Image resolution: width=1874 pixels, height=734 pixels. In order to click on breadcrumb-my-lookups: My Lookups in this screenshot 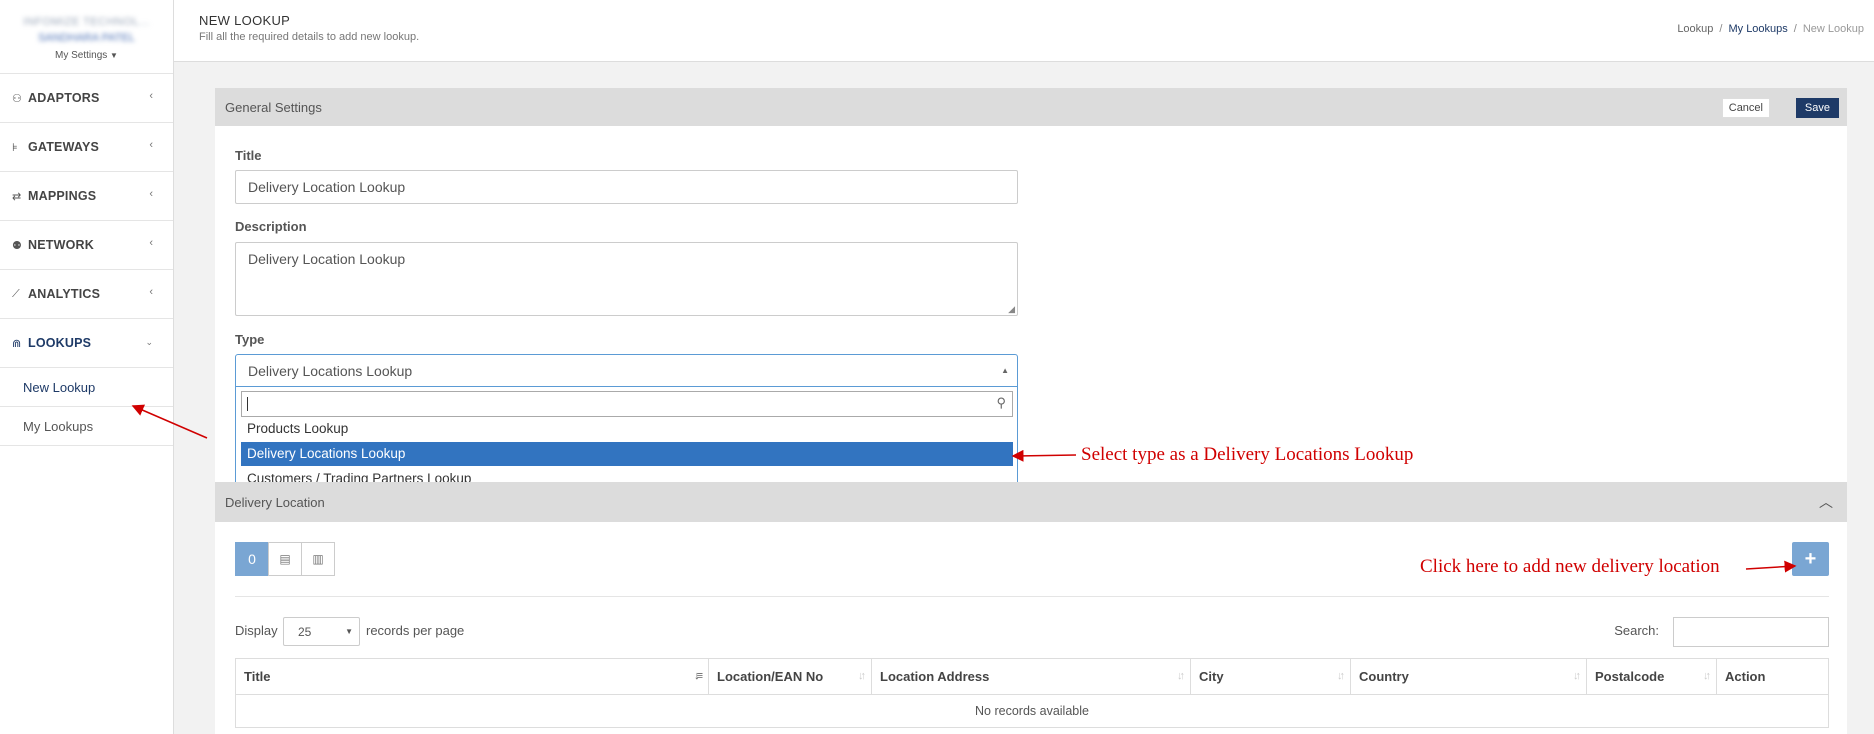, I will do `click(1757, 29)`.